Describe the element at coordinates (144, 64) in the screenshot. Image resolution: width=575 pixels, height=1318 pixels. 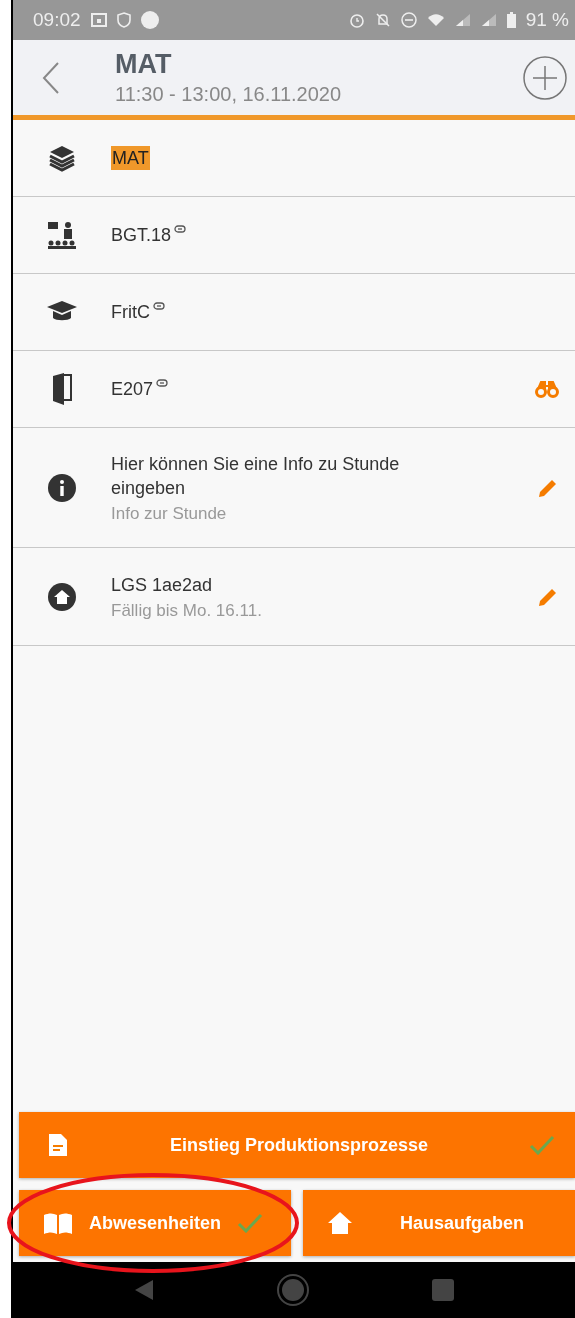
I see `lesson-title: MAT` at that location.